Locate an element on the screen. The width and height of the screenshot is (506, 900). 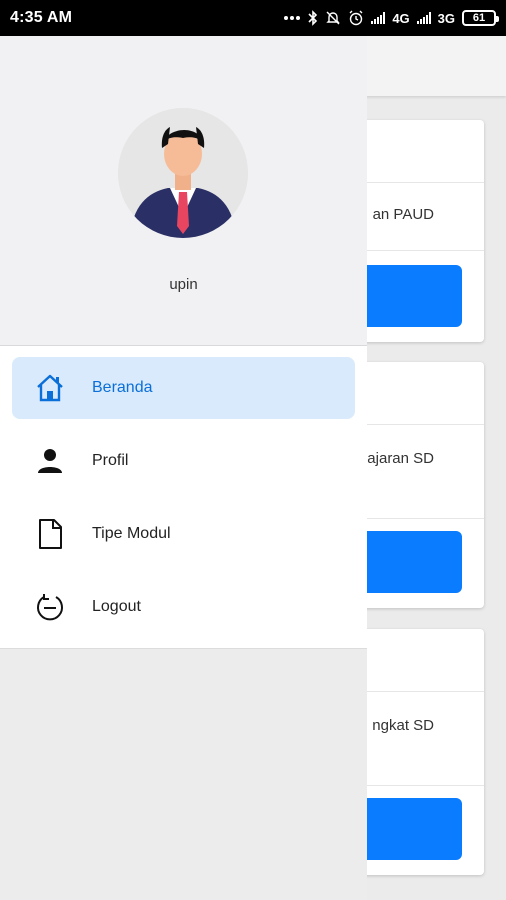
document-icon is located at coordinates (50, 534).